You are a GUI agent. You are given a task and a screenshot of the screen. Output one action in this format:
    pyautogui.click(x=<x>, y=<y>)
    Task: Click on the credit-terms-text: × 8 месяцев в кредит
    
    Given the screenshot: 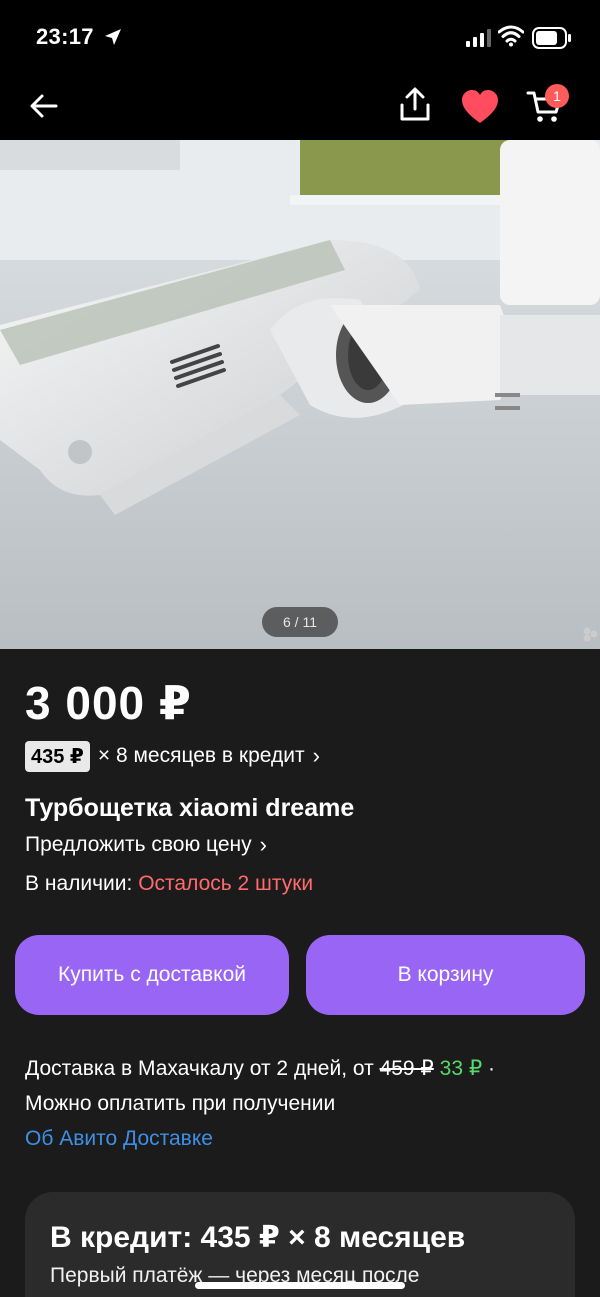 What is the action you would take?
    pyautogui.click(x=201, y=755)
    